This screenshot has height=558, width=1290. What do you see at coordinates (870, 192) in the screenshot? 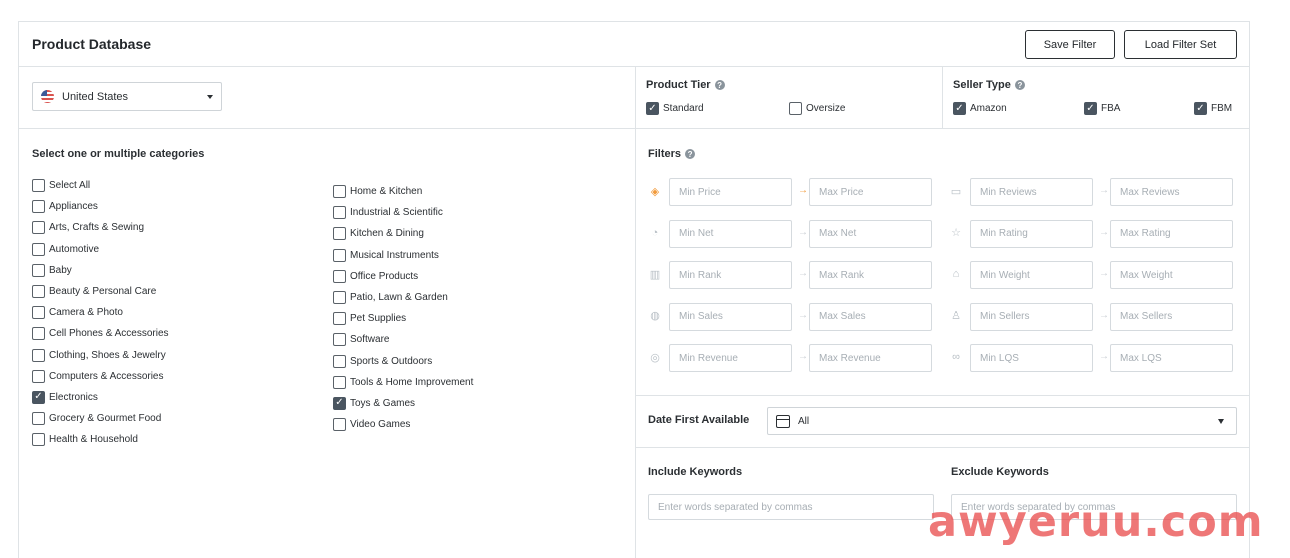
I see `max-price-input: Max Price` at bounding box center [870, 192].